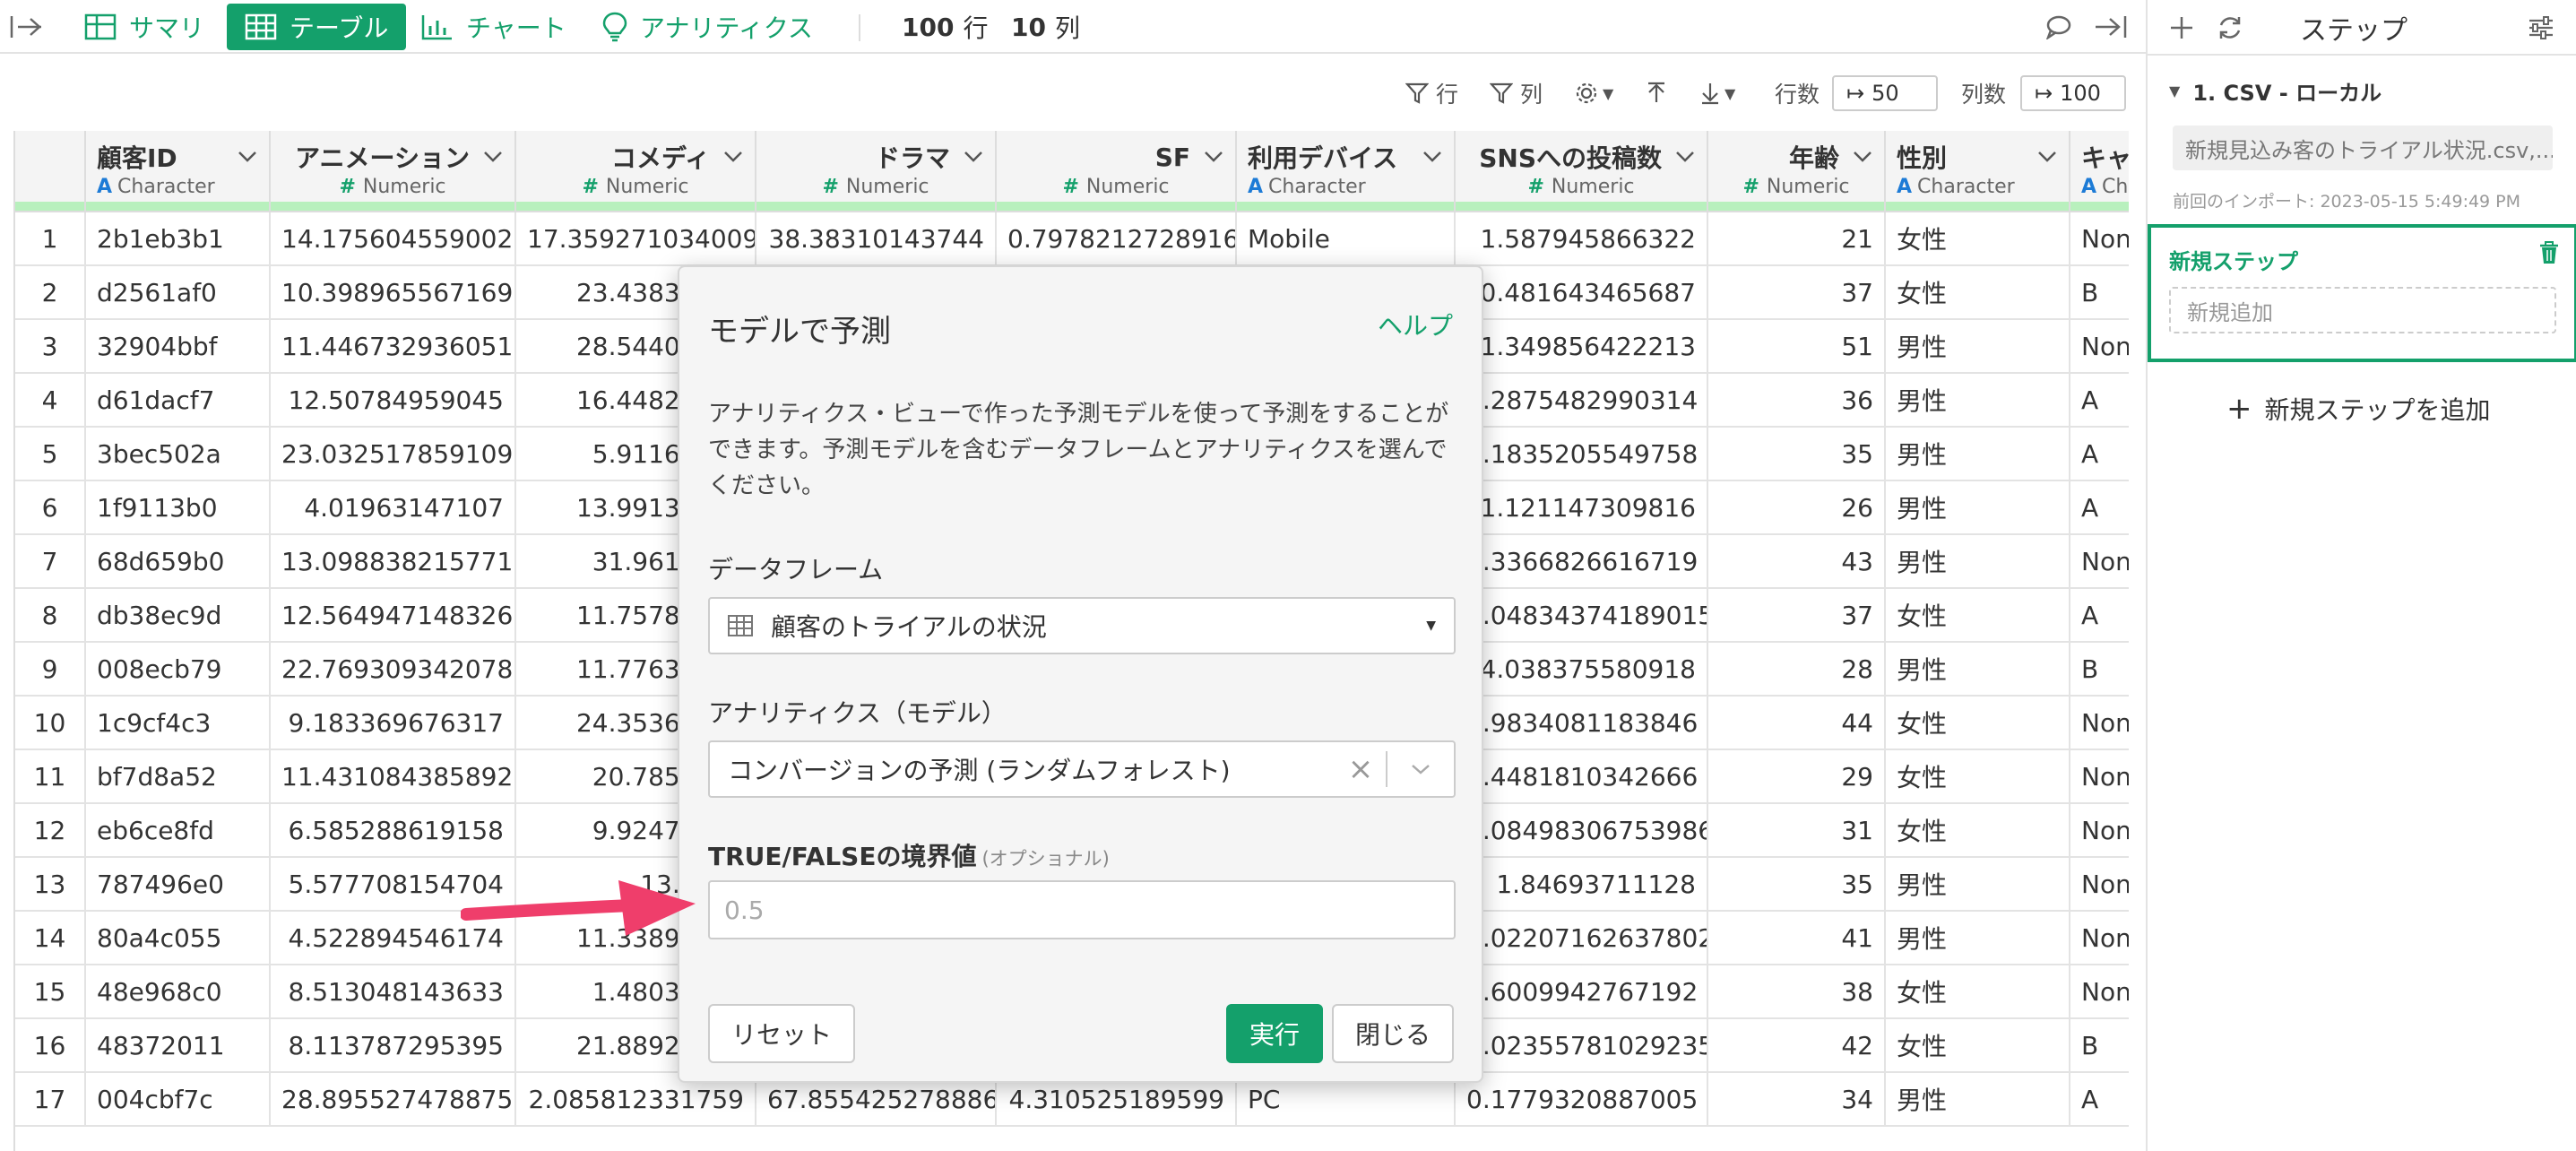  I want to click on table-cell: 51, so click(1796, 346).